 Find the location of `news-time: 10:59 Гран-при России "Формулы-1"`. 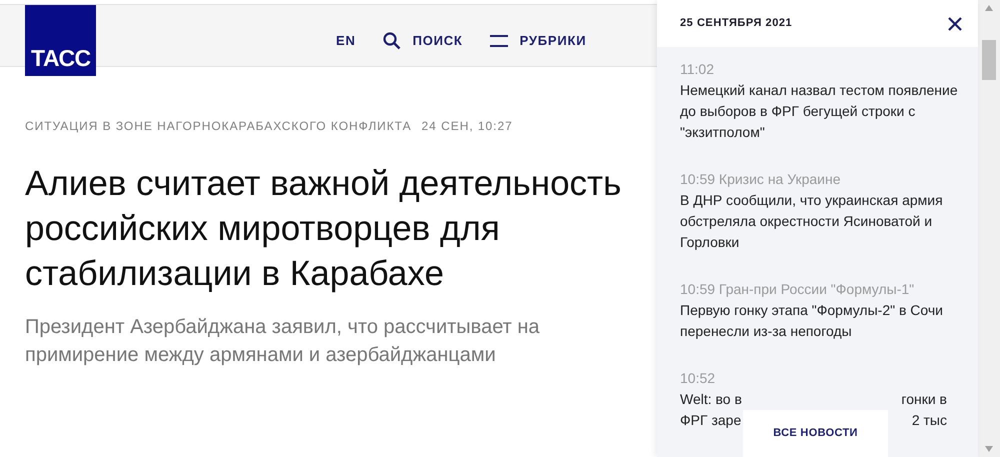

news-time: 10:59 Гран-при России "Формулы-1" is located at coordinates (798, 289).